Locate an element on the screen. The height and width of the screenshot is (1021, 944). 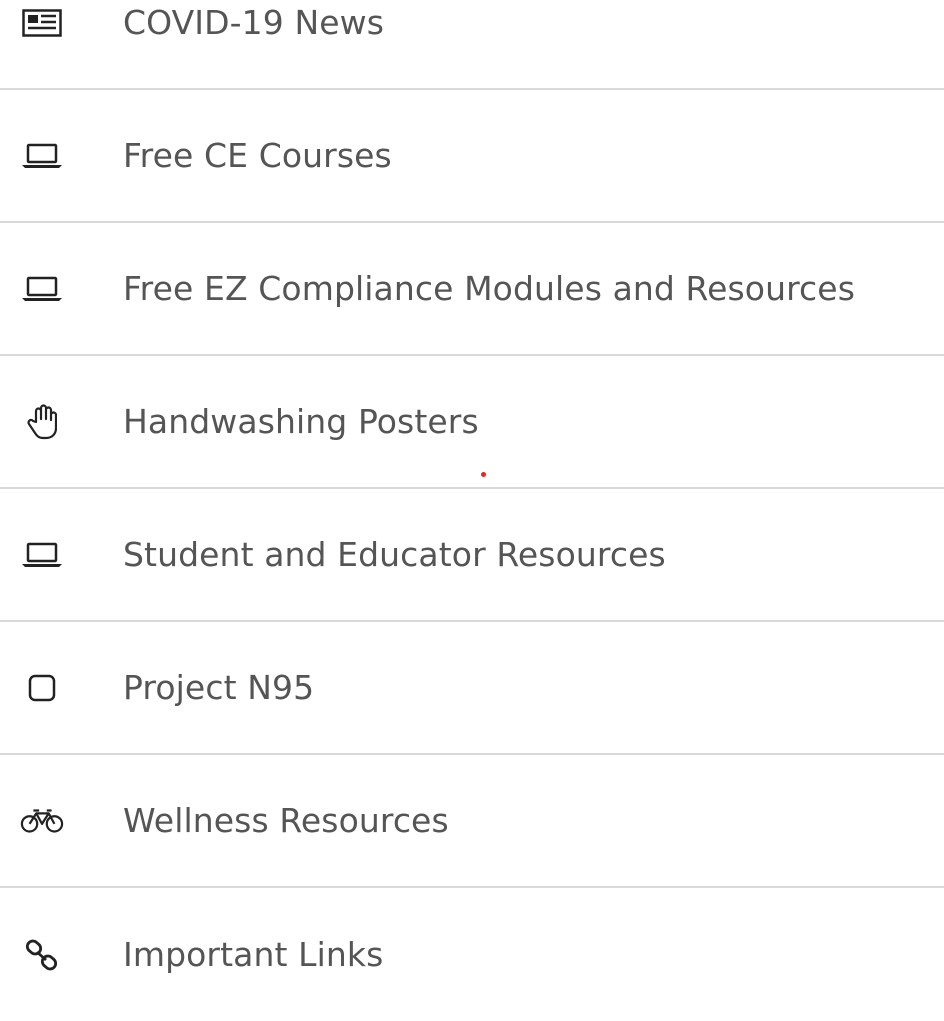
cursor-dot is located at coordinates (483, 474).